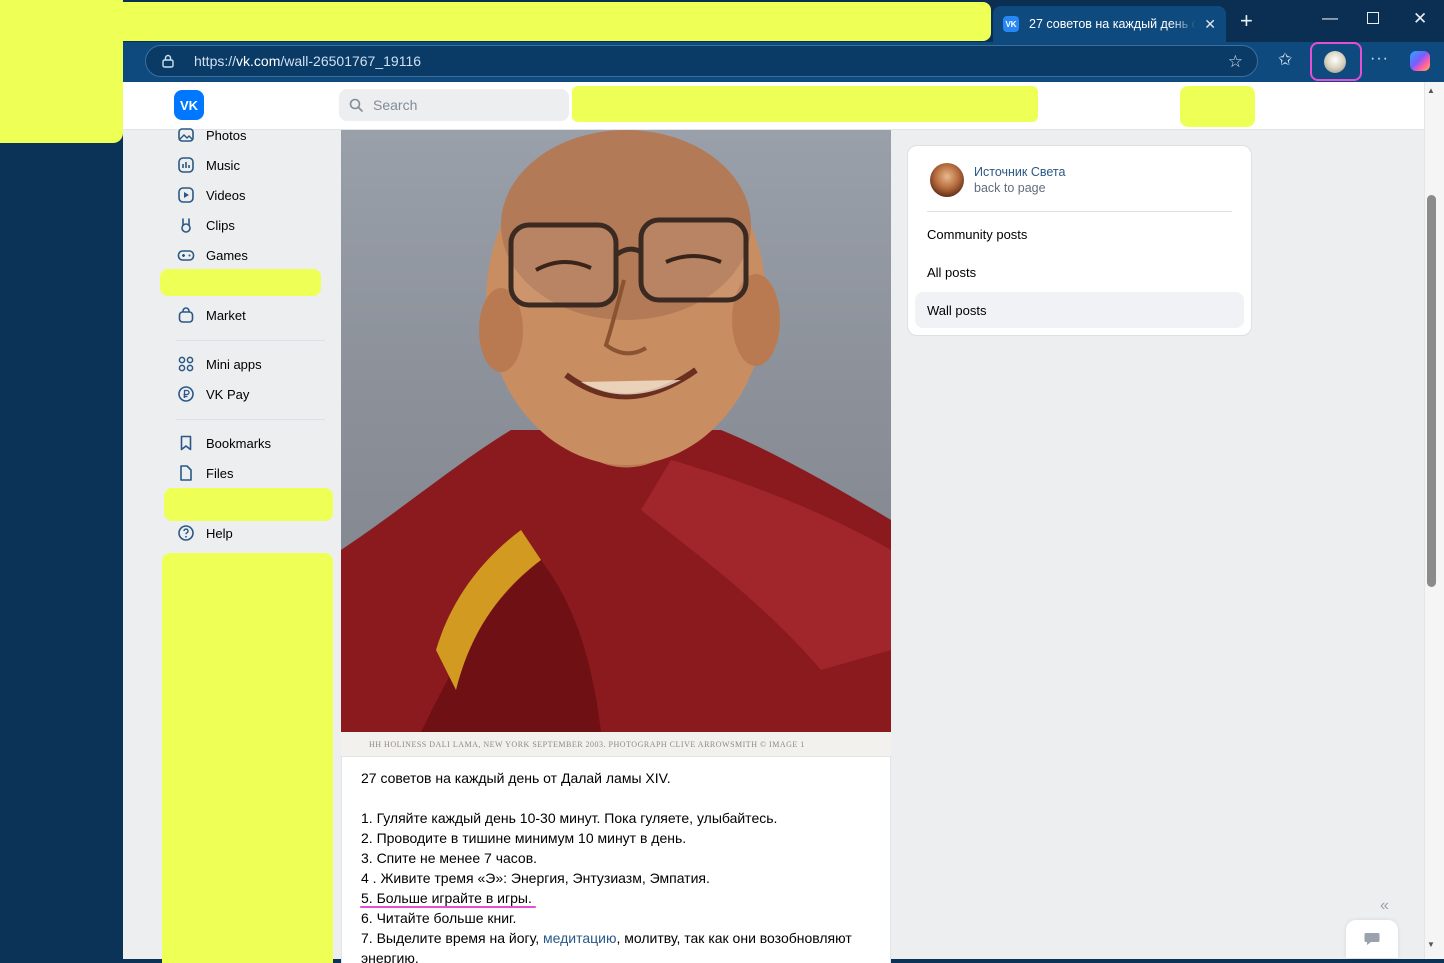 This screenshot has height=963, width=1444. Describe the element at coordinates (61, 71) in the screenshot. I see `redacted-block` at that location.